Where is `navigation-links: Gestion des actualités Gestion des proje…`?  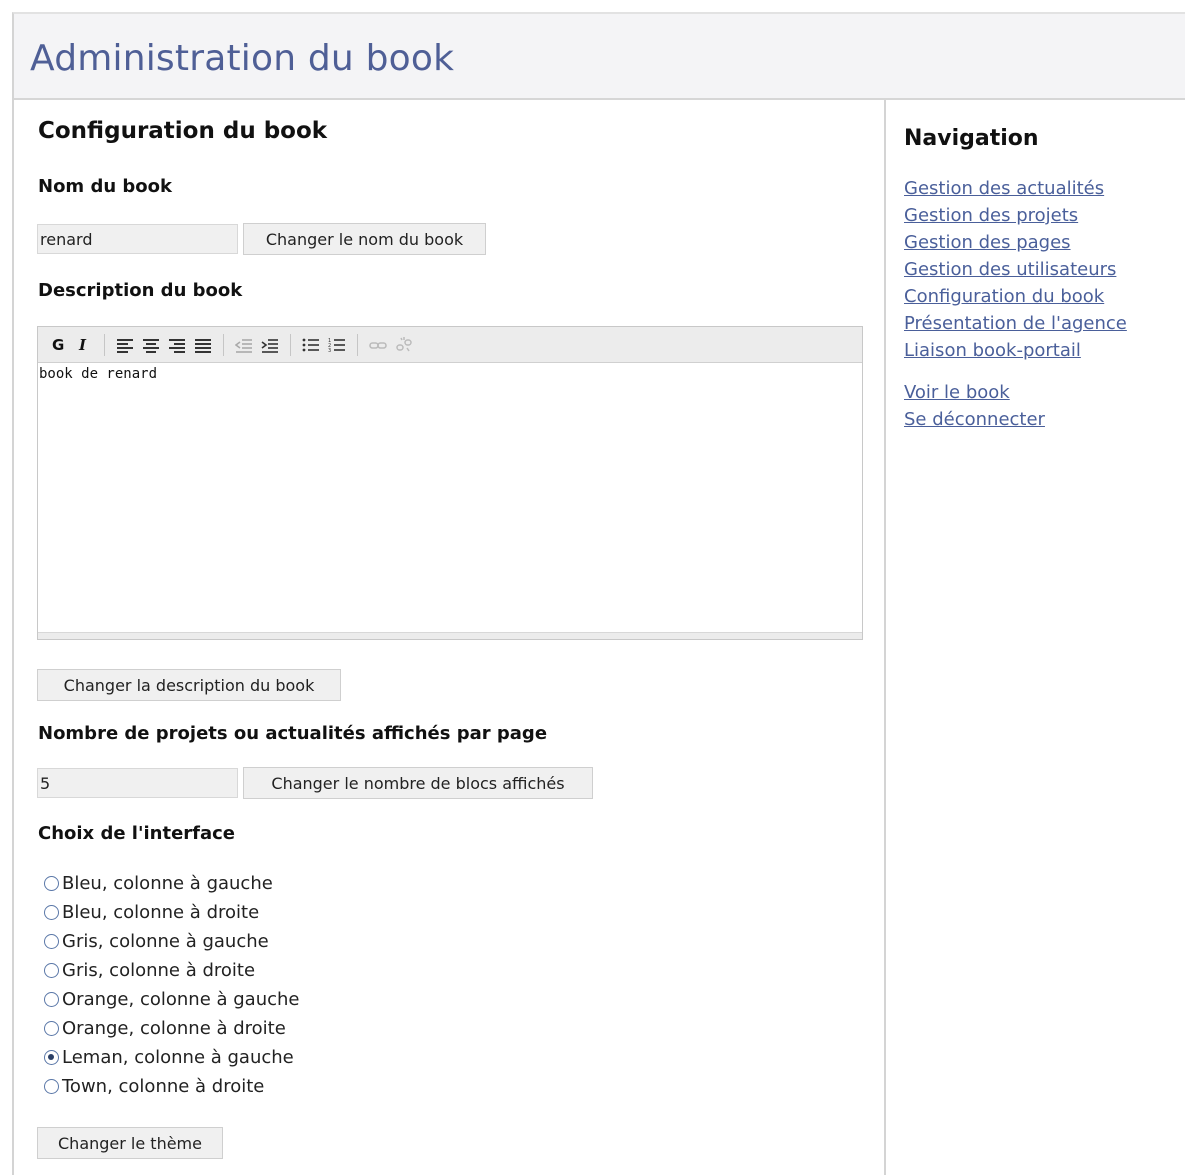
navigation-links: Gestion des actualités Gestion des proje… is located at coordinates (1015, 270).